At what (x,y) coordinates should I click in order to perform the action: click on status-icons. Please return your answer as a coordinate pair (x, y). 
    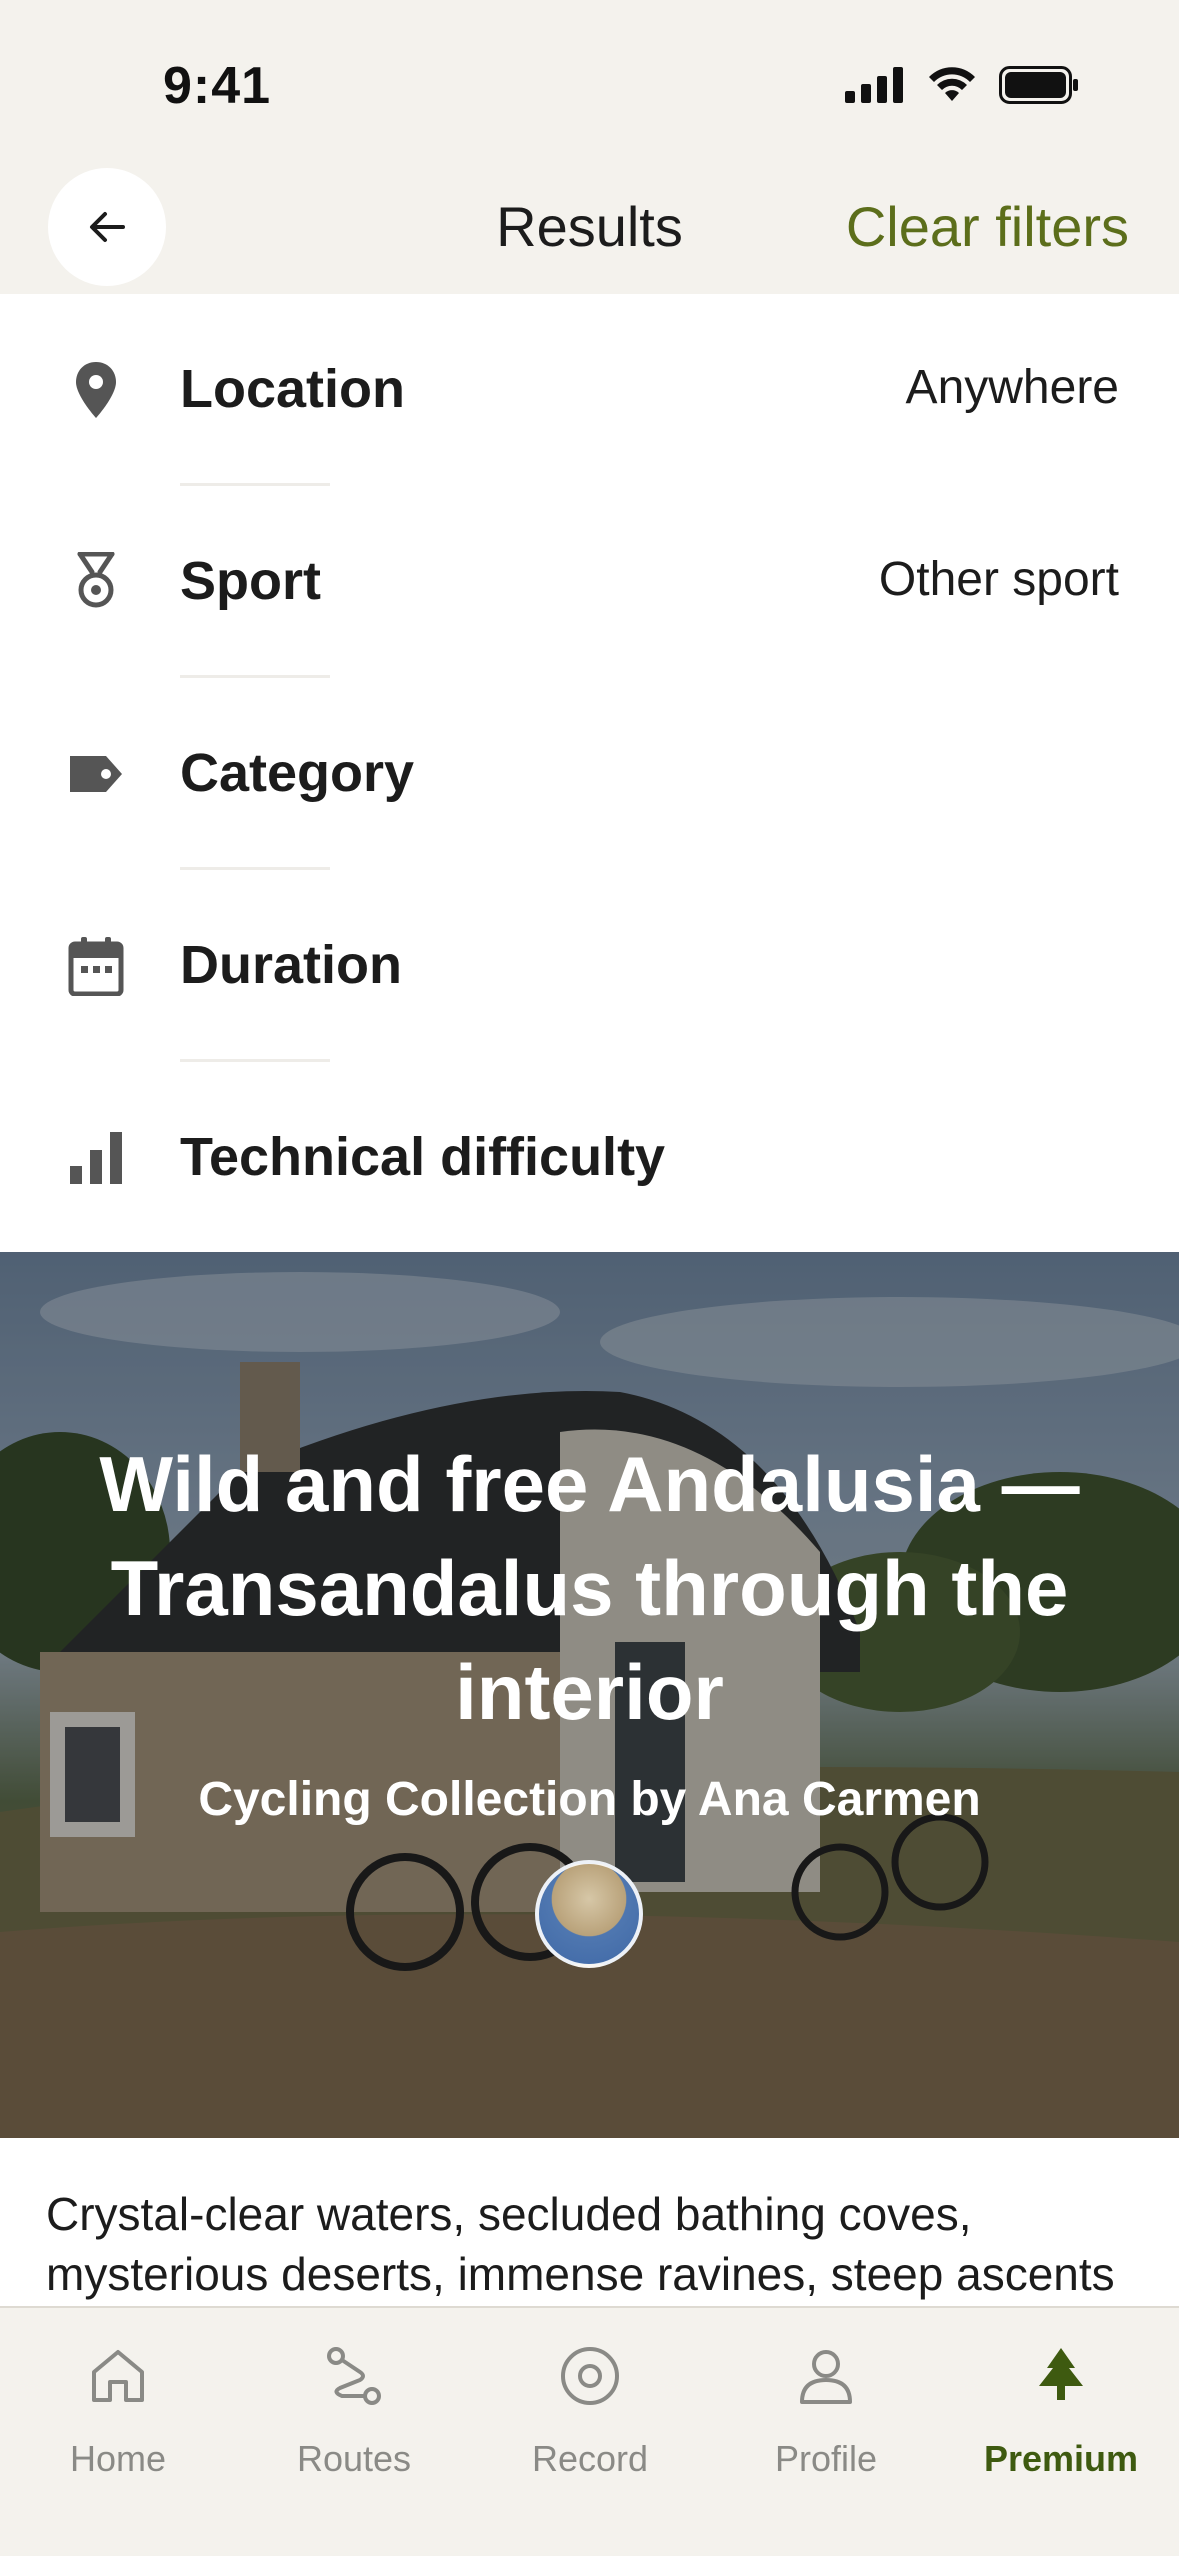
    Looking at the image, I should click on (962, 85).